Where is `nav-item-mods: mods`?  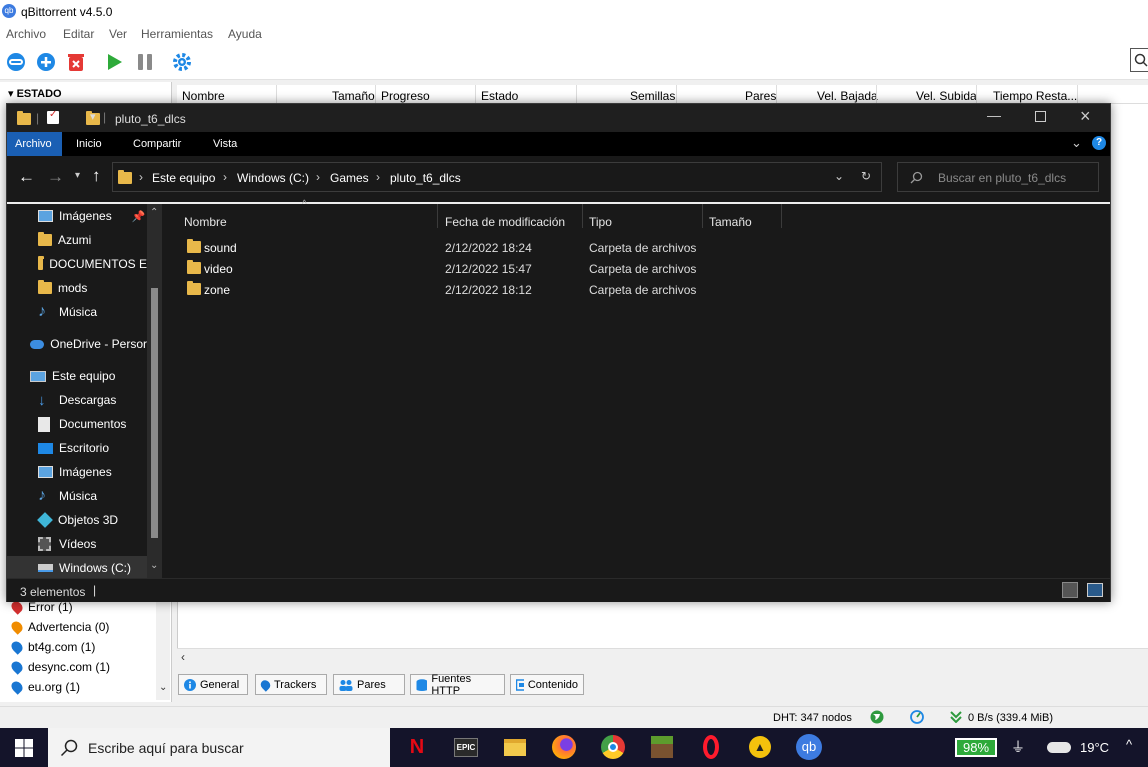 nav-item-mods: mods is located at coordinates (77, 288).